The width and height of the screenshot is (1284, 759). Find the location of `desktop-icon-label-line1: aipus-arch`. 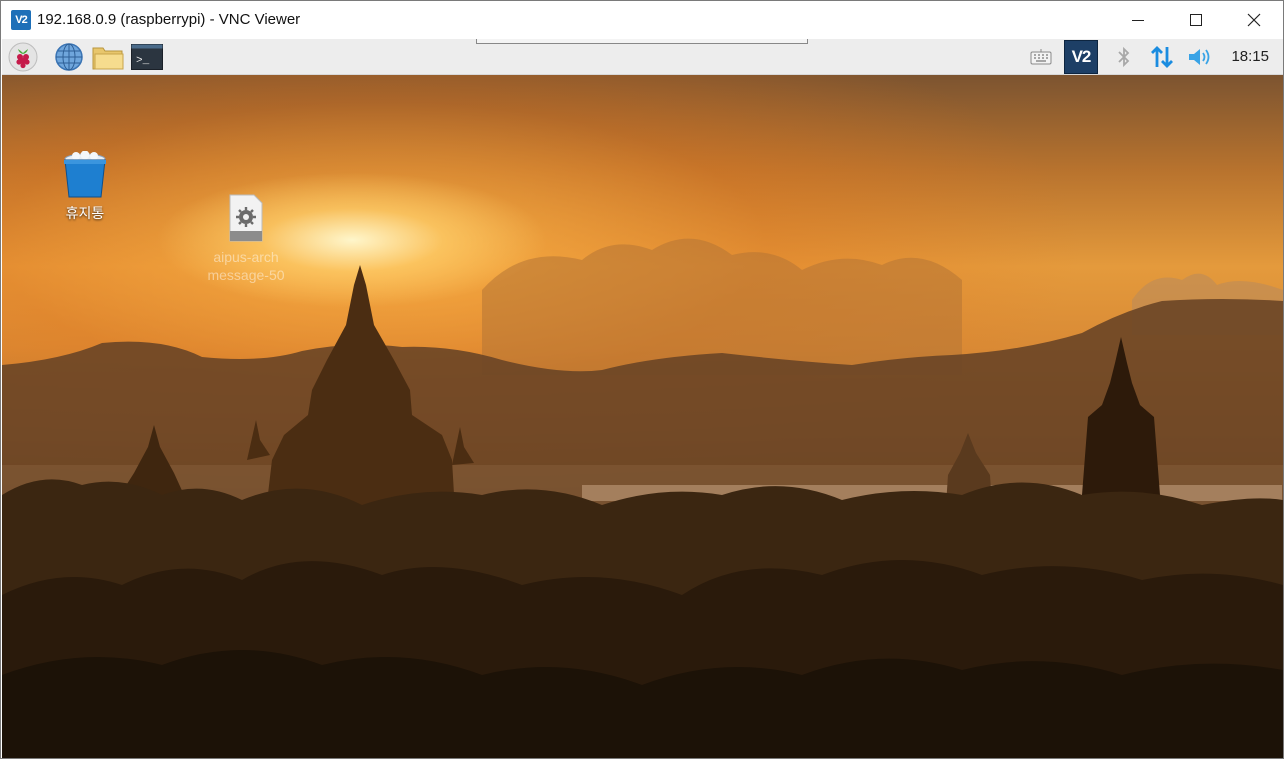

desktop-icon-label-line1: aipus-arch is located at coordinates (246, 257).